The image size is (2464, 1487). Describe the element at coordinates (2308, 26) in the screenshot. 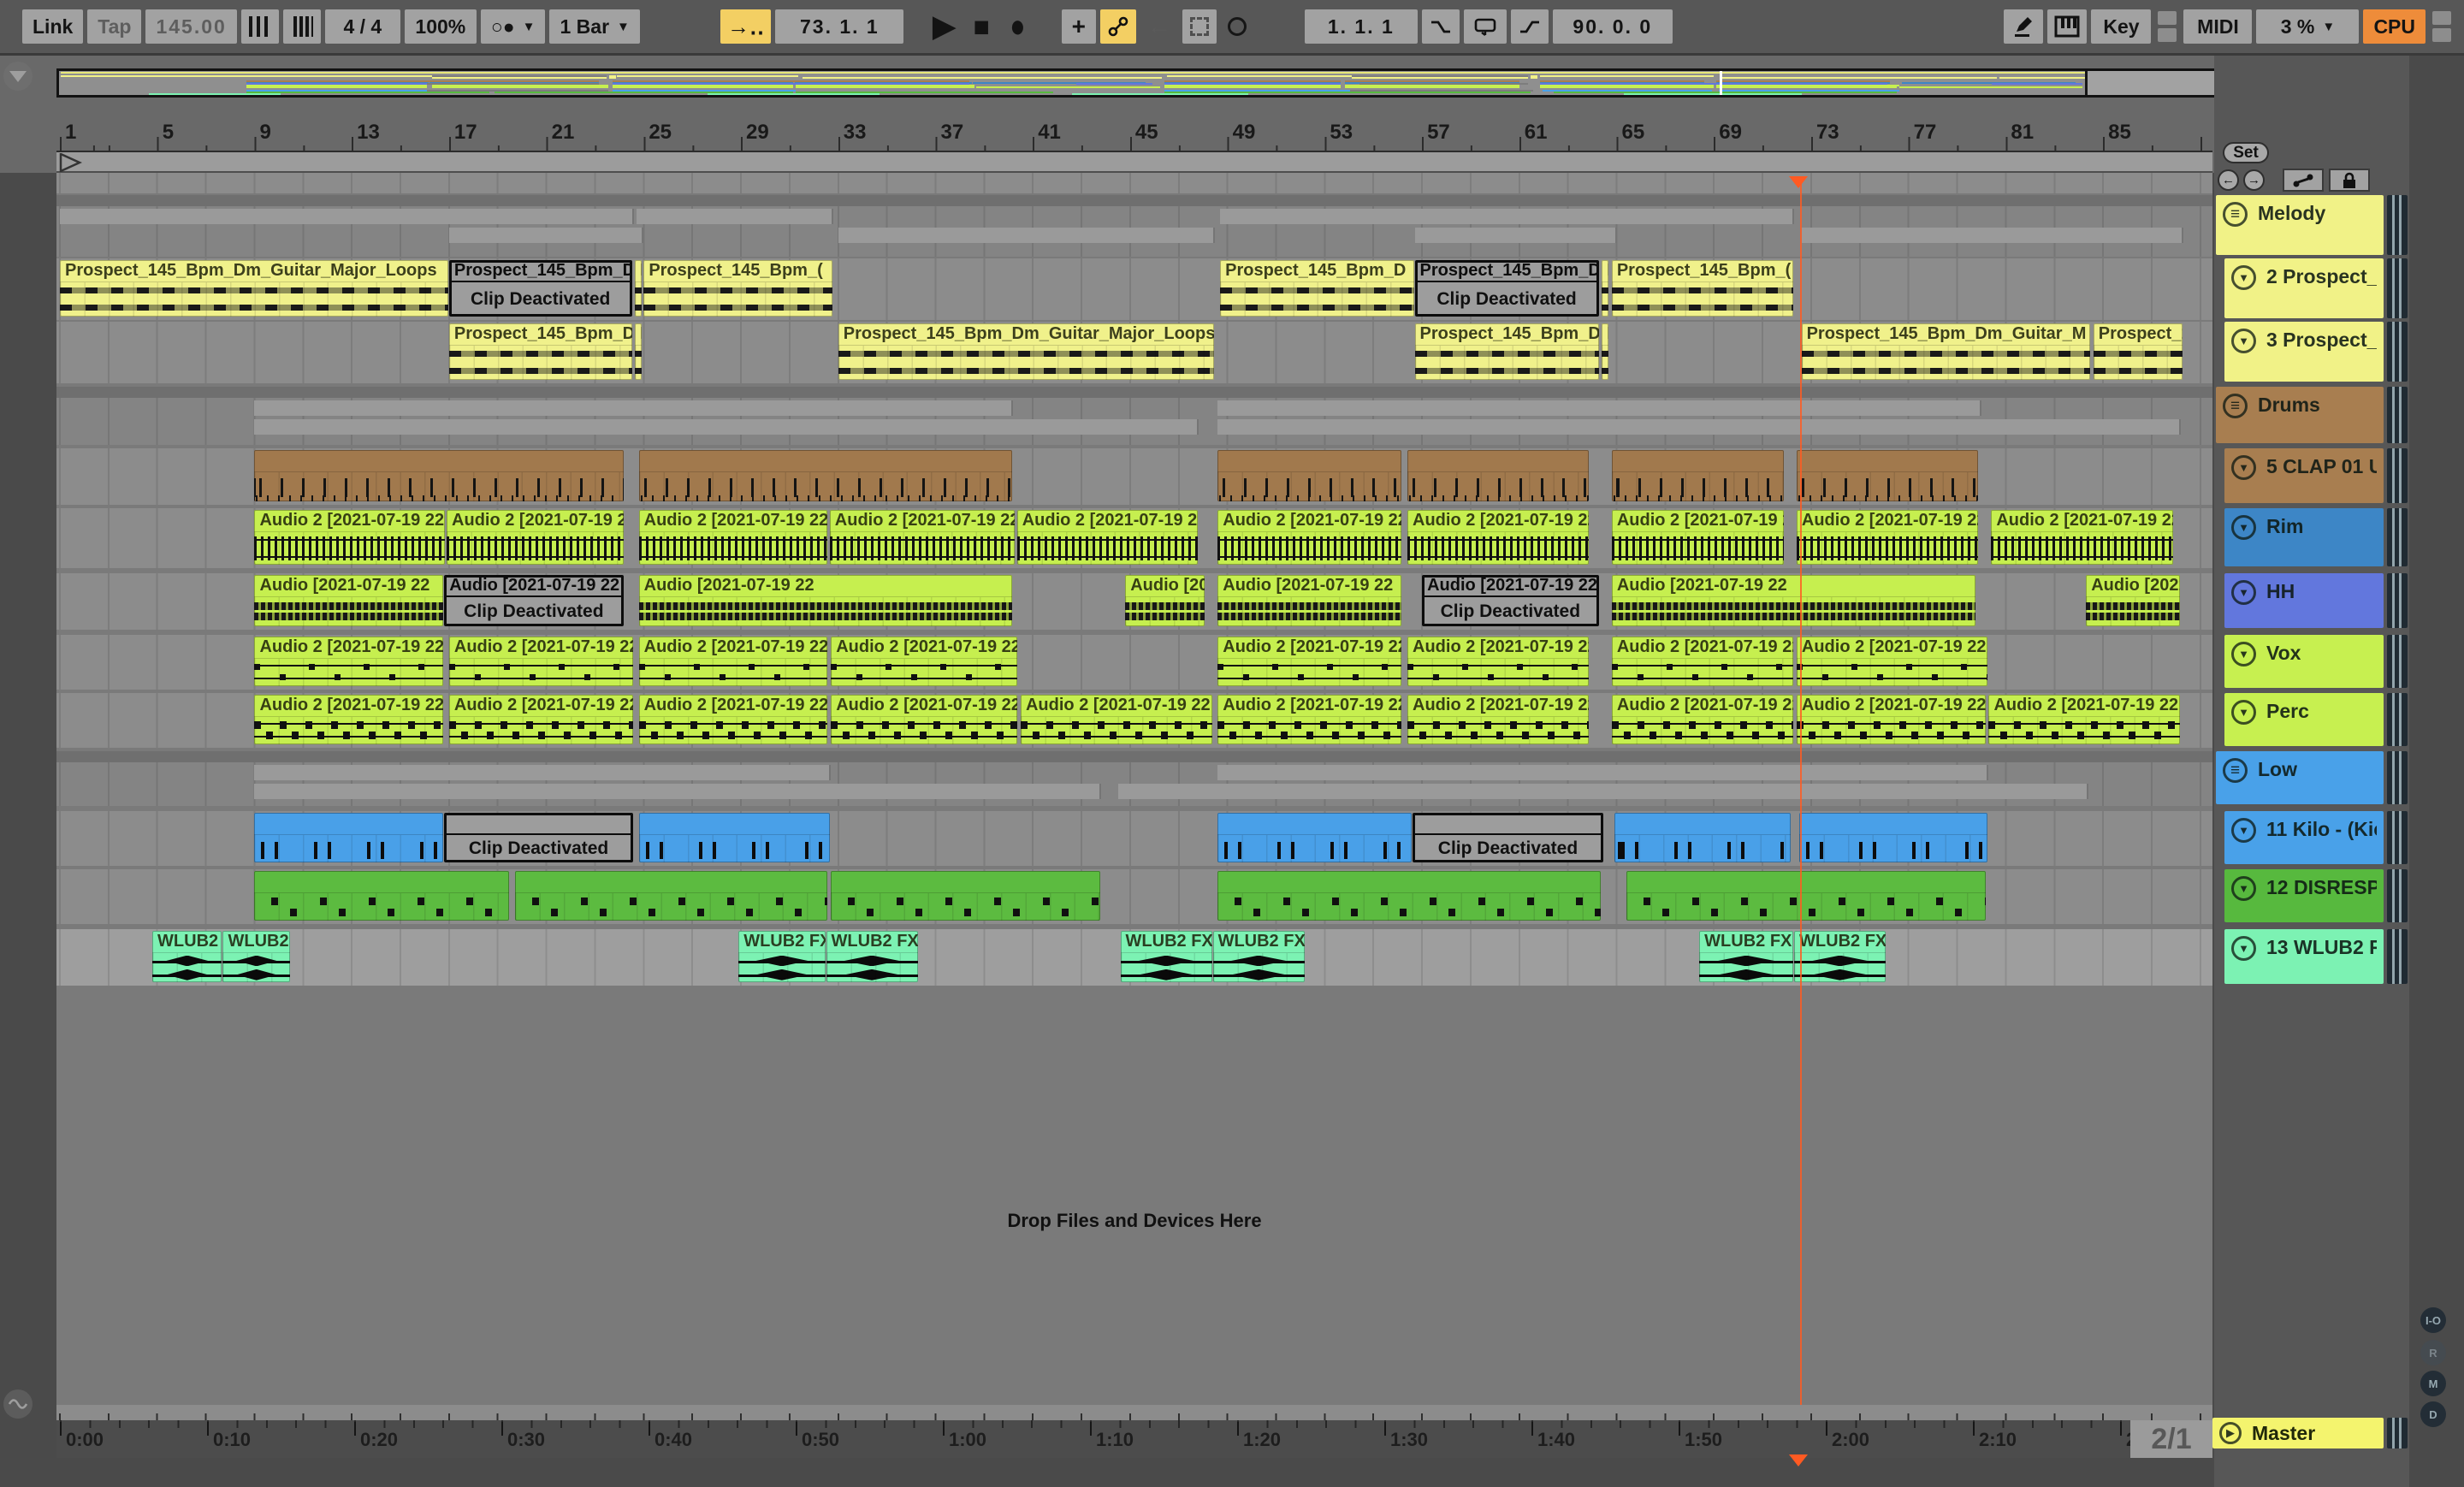

I see `cpu-load-meter: 3 % ▼` at that location.